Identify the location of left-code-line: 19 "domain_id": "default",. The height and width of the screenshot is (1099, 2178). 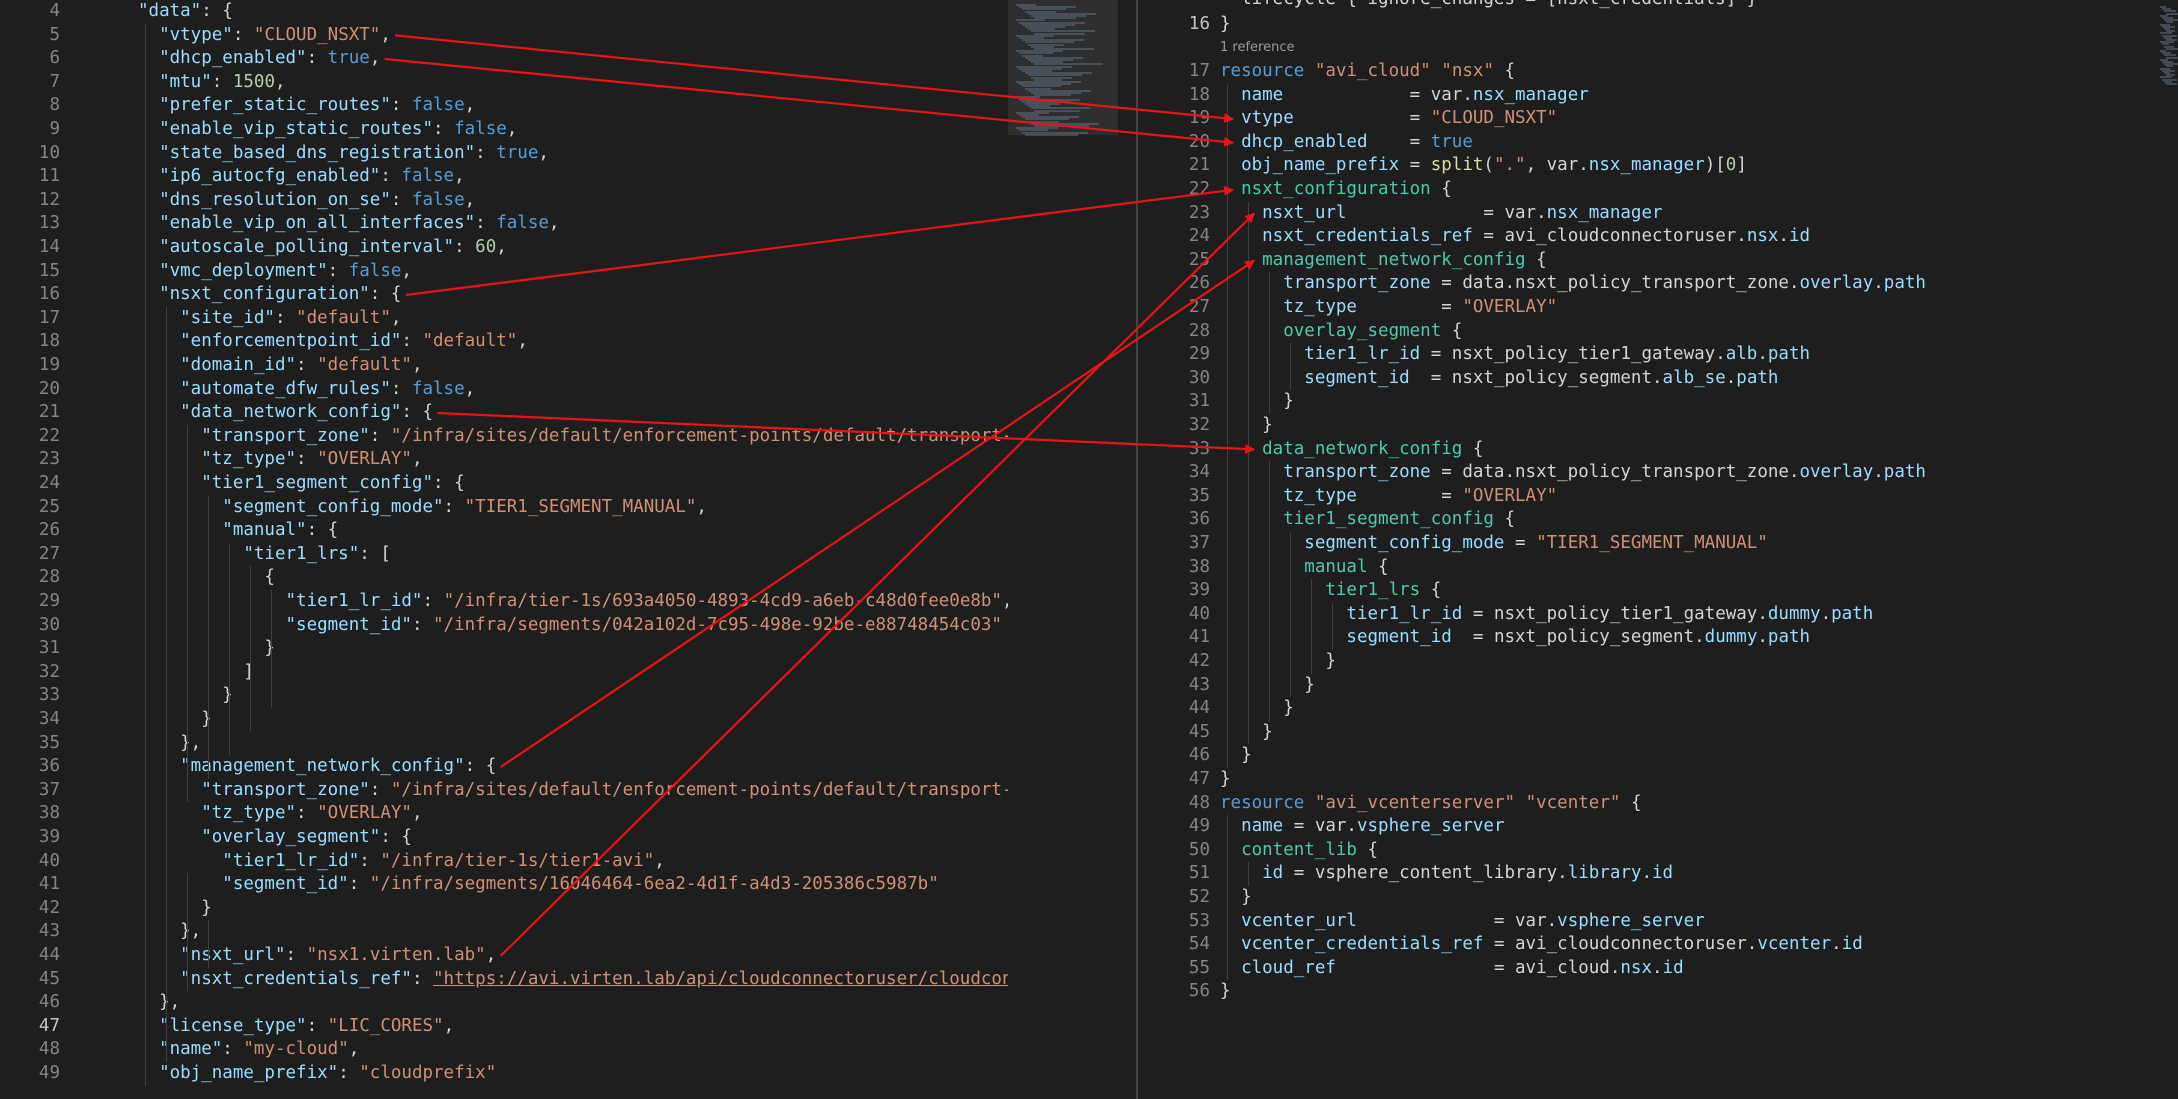
(504, 366).